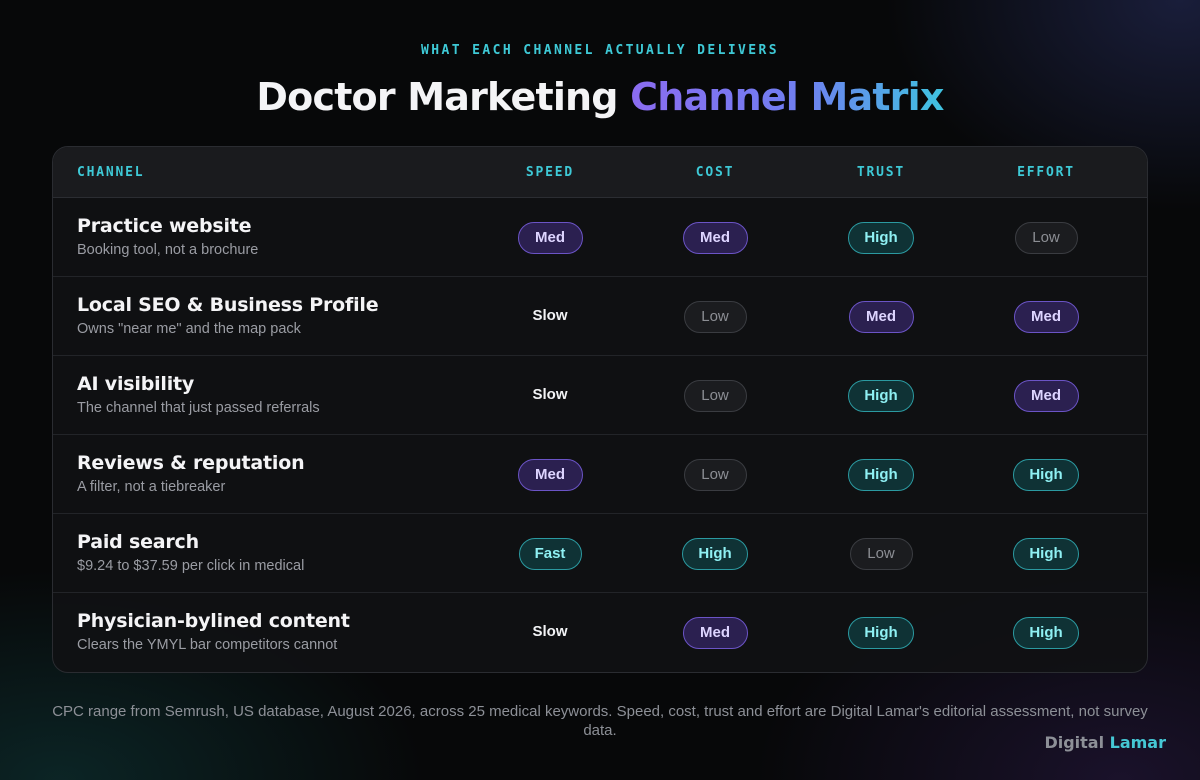 The image size is (1200, 780). What do you see at coordinates (213, 621) in the screenshot?
I see `channel-name: Physician-bylined content` at bounding box center [213, 621].